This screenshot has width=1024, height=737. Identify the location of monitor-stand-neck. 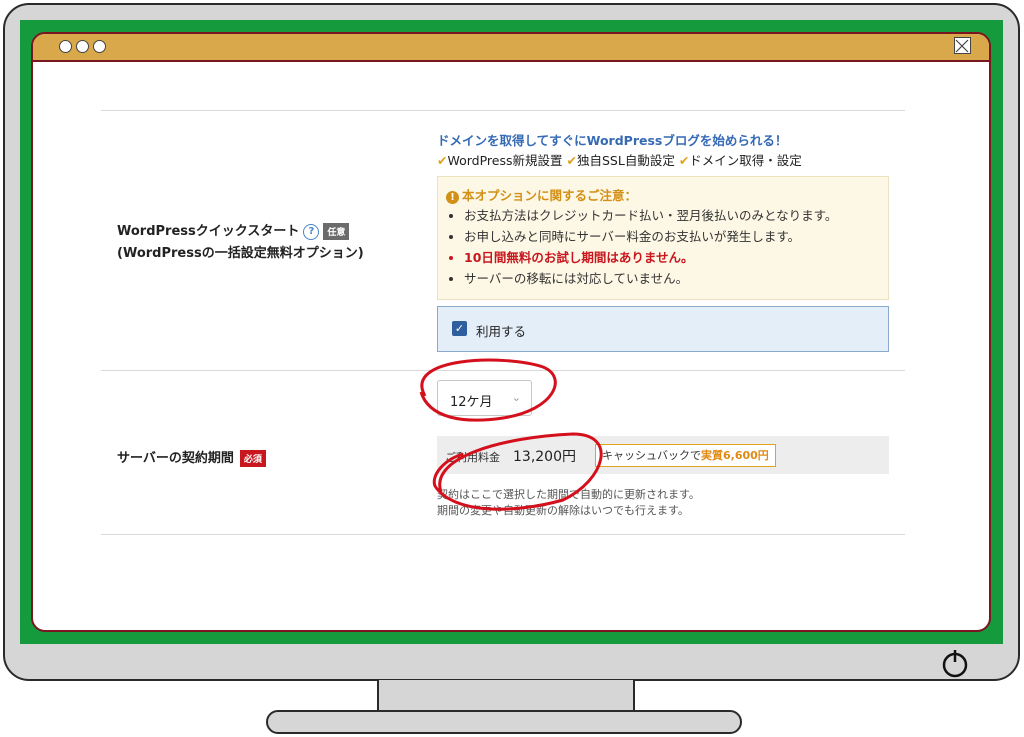
(506, 697).